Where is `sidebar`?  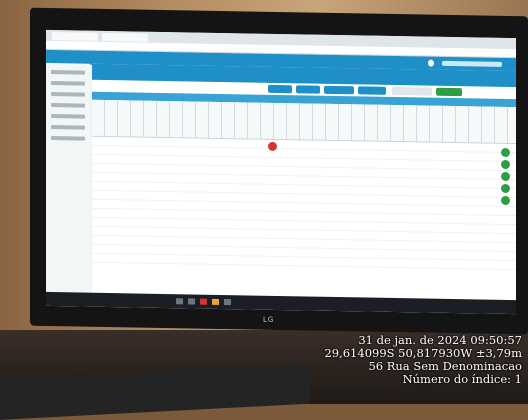 sidebar is located at coordinates (68, 177).